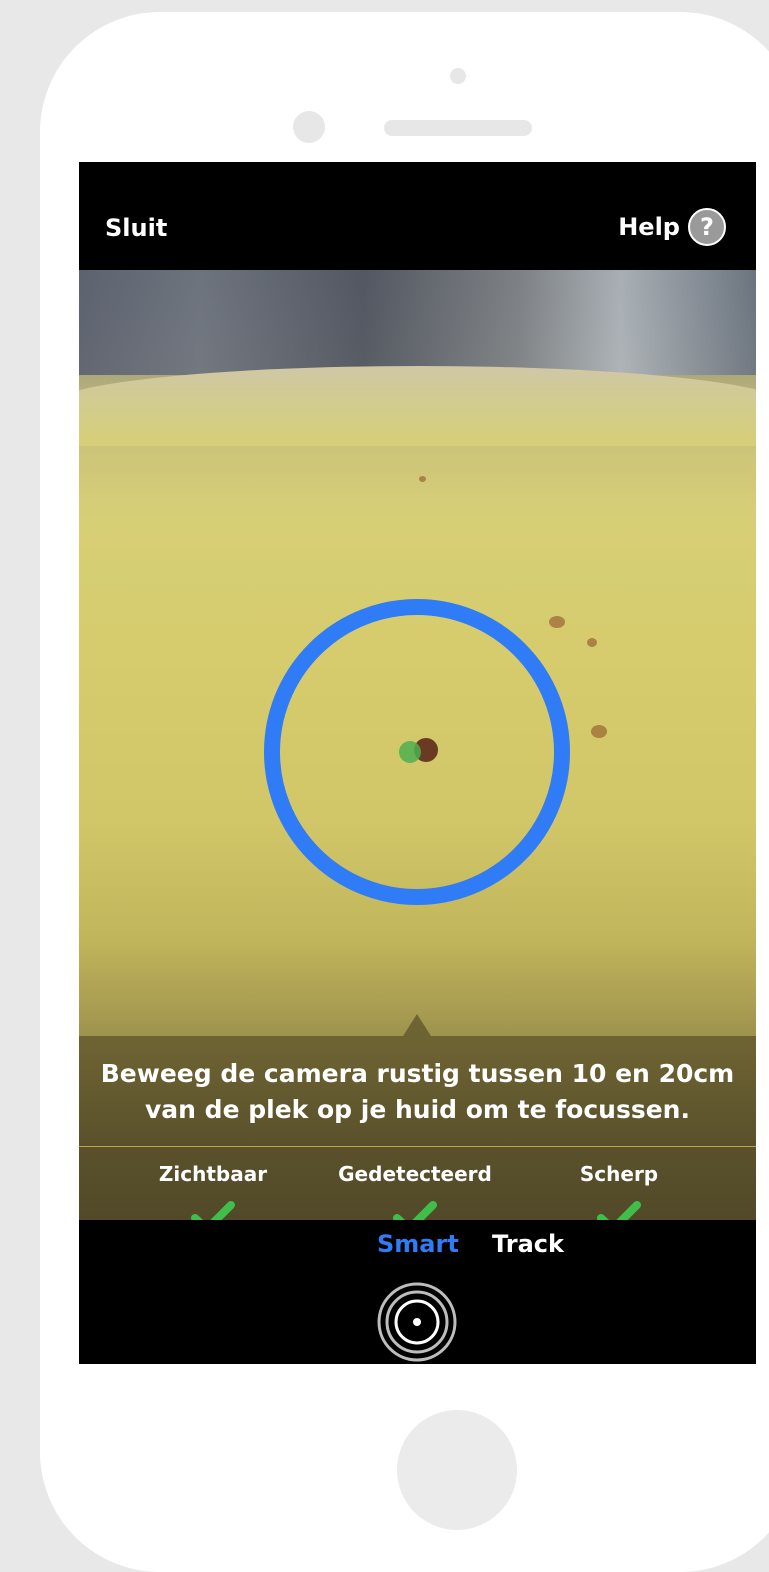 The height and width of the screenshot is (1572, 769). Describe the element at coordinates (707, 227) in the screenshot. I see `help-icon: ?` at that location.